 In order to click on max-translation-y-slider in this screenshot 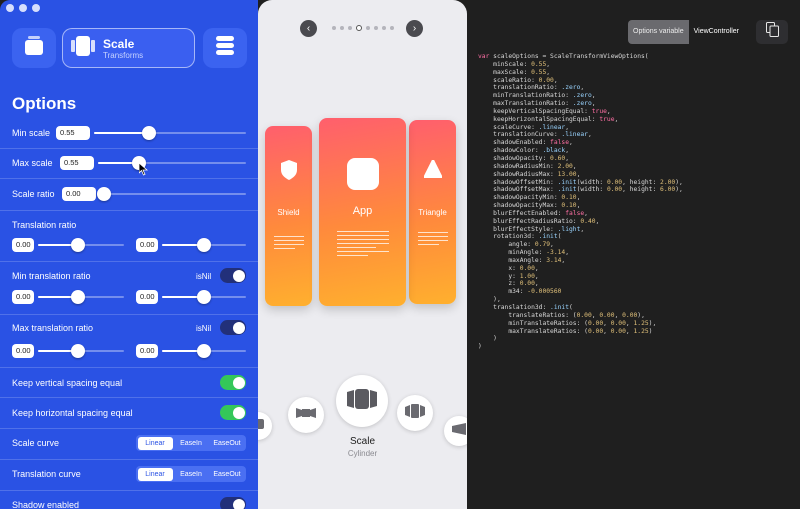, I will do `click(204, 351)`.